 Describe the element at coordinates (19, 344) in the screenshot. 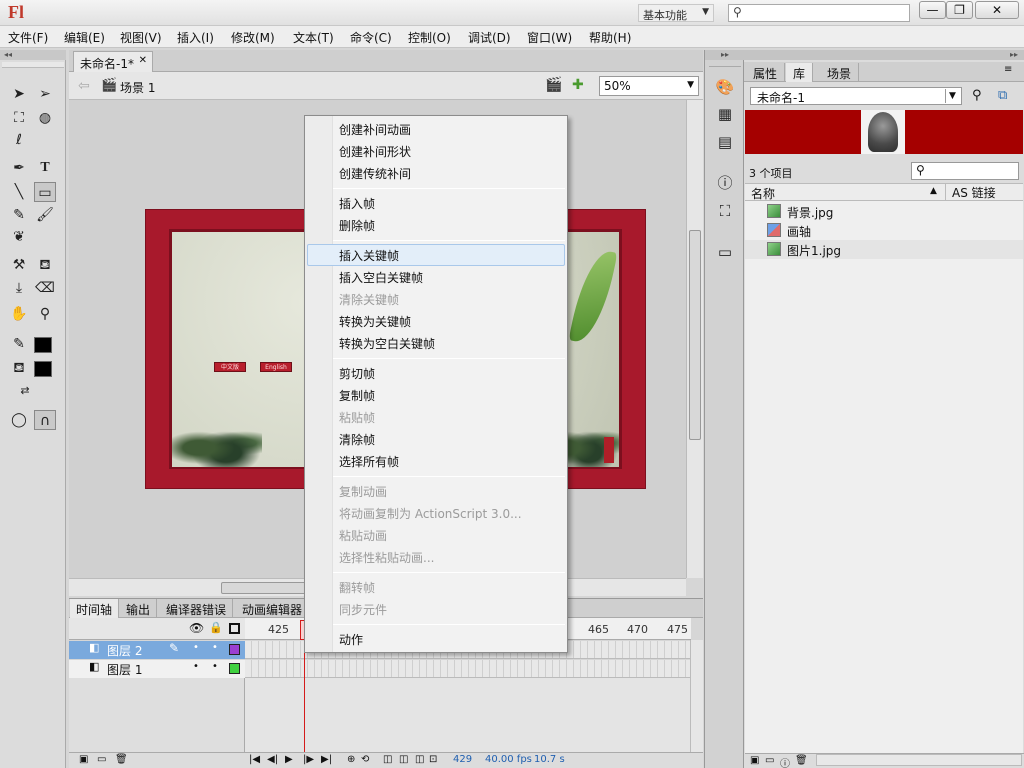

I see `stroke-color-icon: ✎` at that location.